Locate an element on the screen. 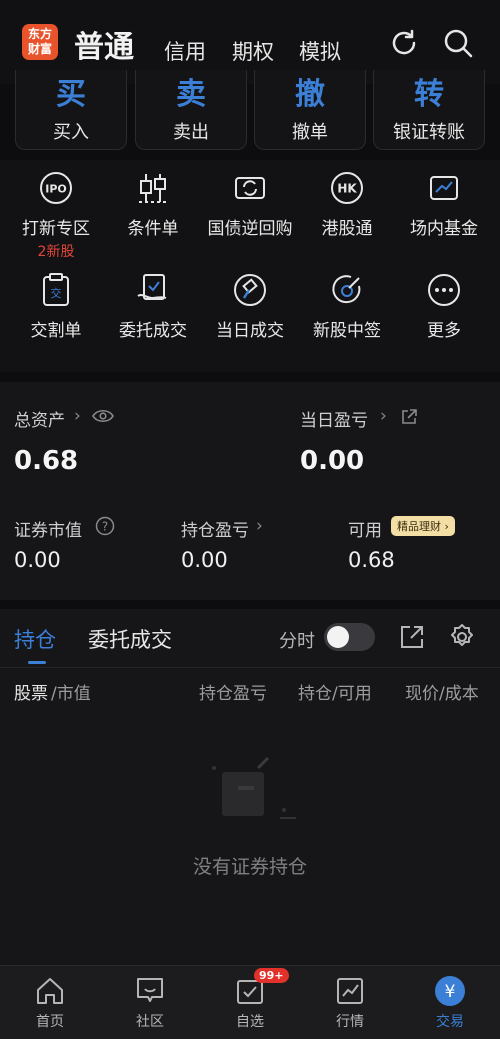 This screenshot has height=1039, width=500. nav-label-community: 社区 is located at coordinates (150, 1022).